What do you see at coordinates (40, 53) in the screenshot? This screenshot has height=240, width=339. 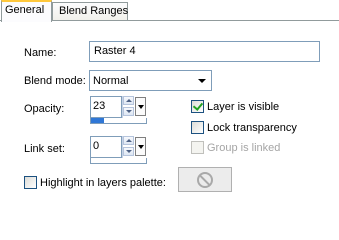 I see `name-label: Name:` at bounding box center [40, 53].